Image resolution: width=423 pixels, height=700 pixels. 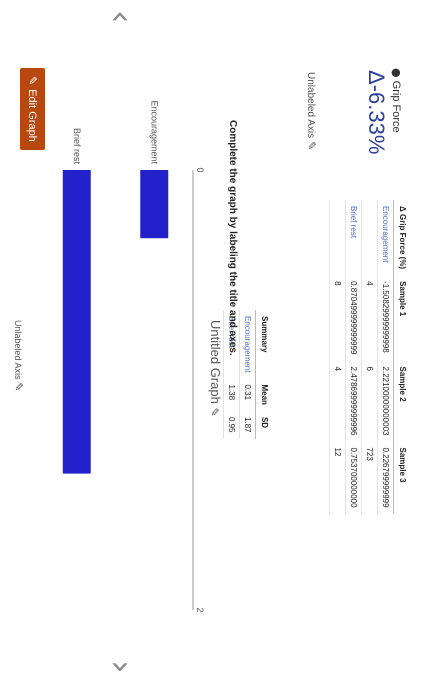 I want to click on table-cell: 0.753700000000, so click(x=353, y=477).